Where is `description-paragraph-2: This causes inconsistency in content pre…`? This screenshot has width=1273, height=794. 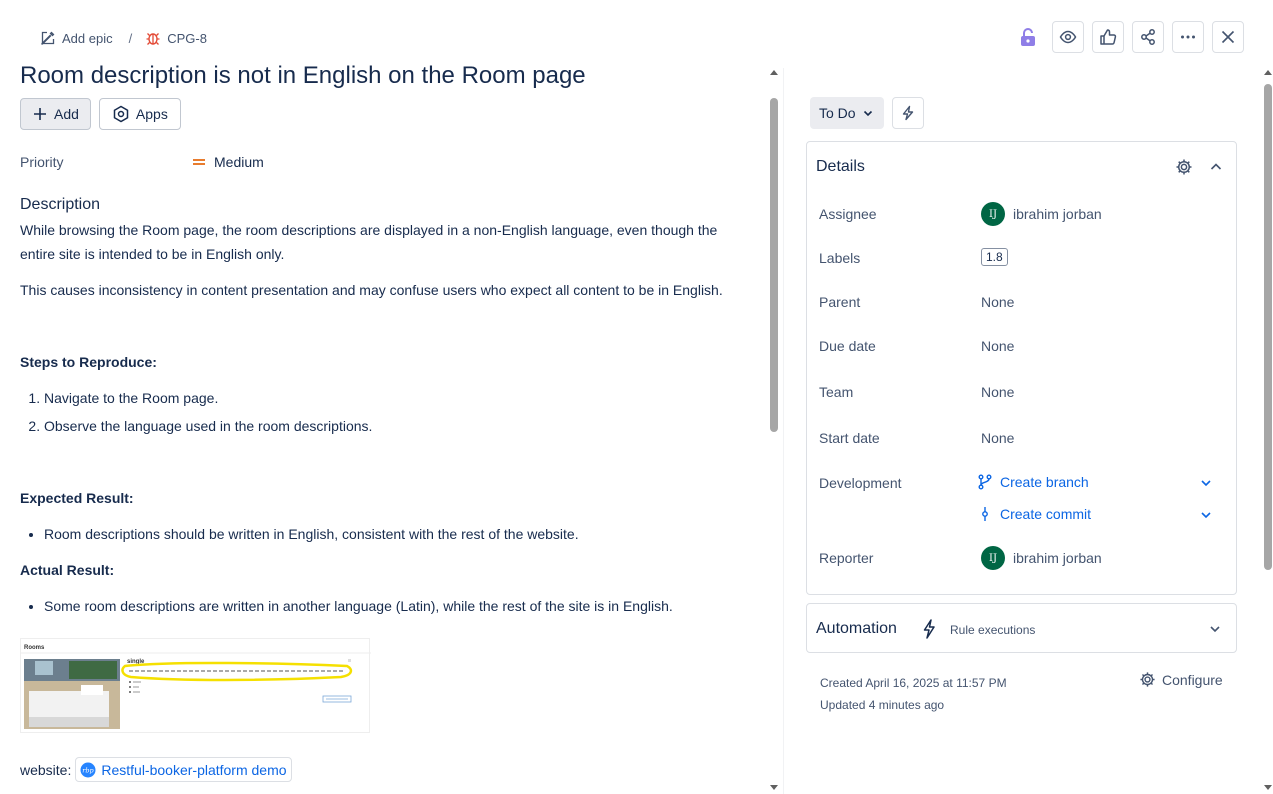
description-paragraph-2: This causes inconsistency in content pre… is located at coordinates (371, 290).